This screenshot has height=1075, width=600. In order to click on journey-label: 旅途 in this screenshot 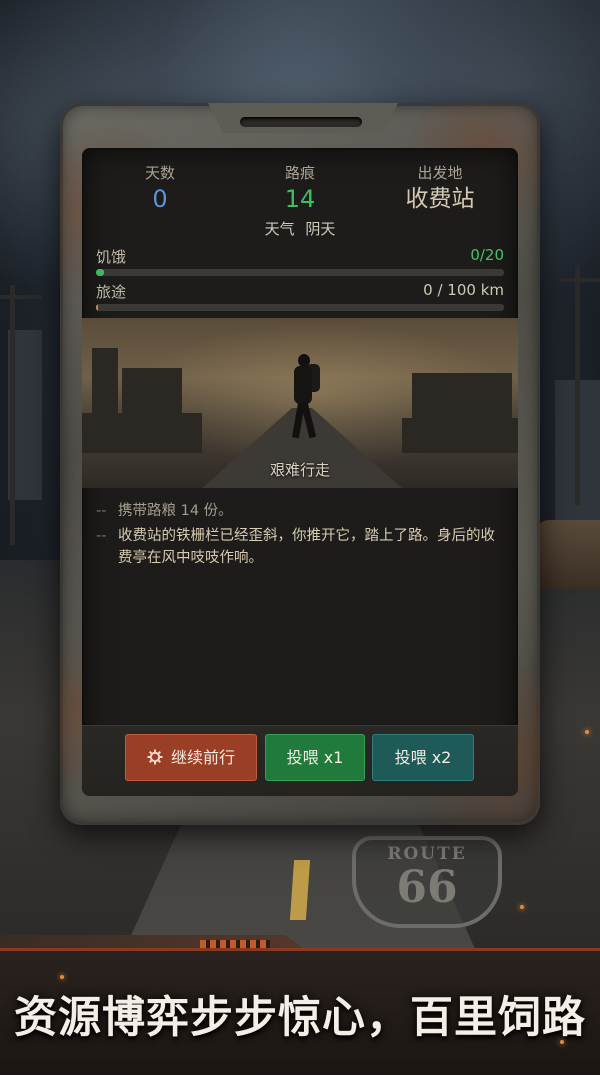, I will do `click(111, 292)`.